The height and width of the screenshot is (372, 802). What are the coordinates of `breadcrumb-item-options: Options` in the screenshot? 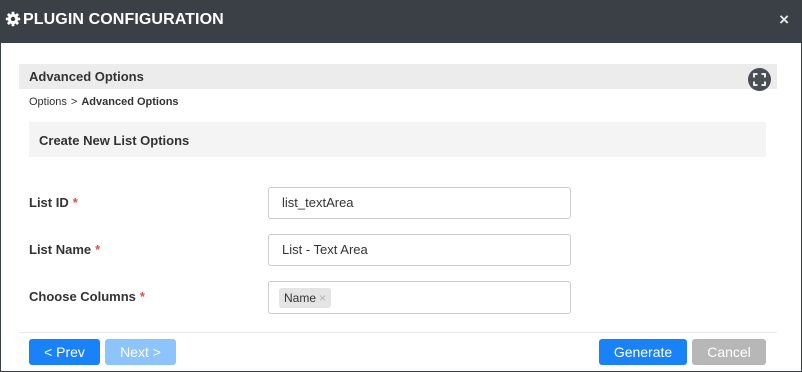 It's located at (48, 102).